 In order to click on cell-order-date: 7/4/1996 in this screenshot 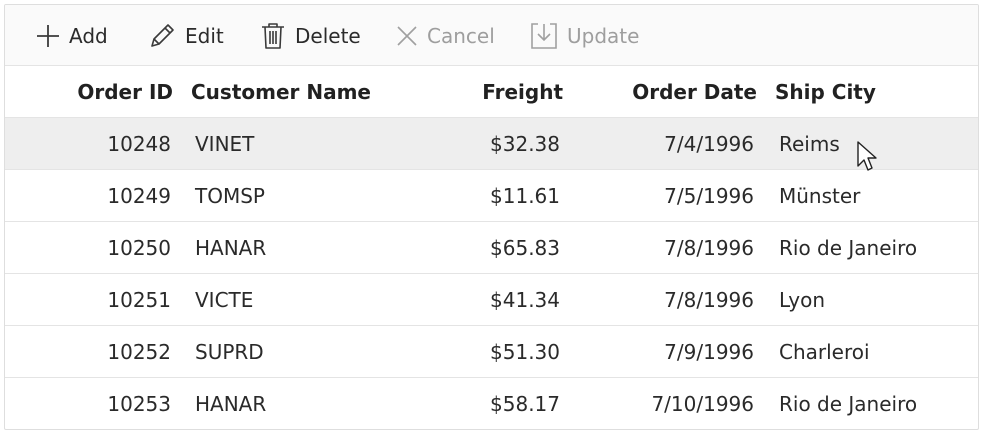, I will do `click(709, 143)`.